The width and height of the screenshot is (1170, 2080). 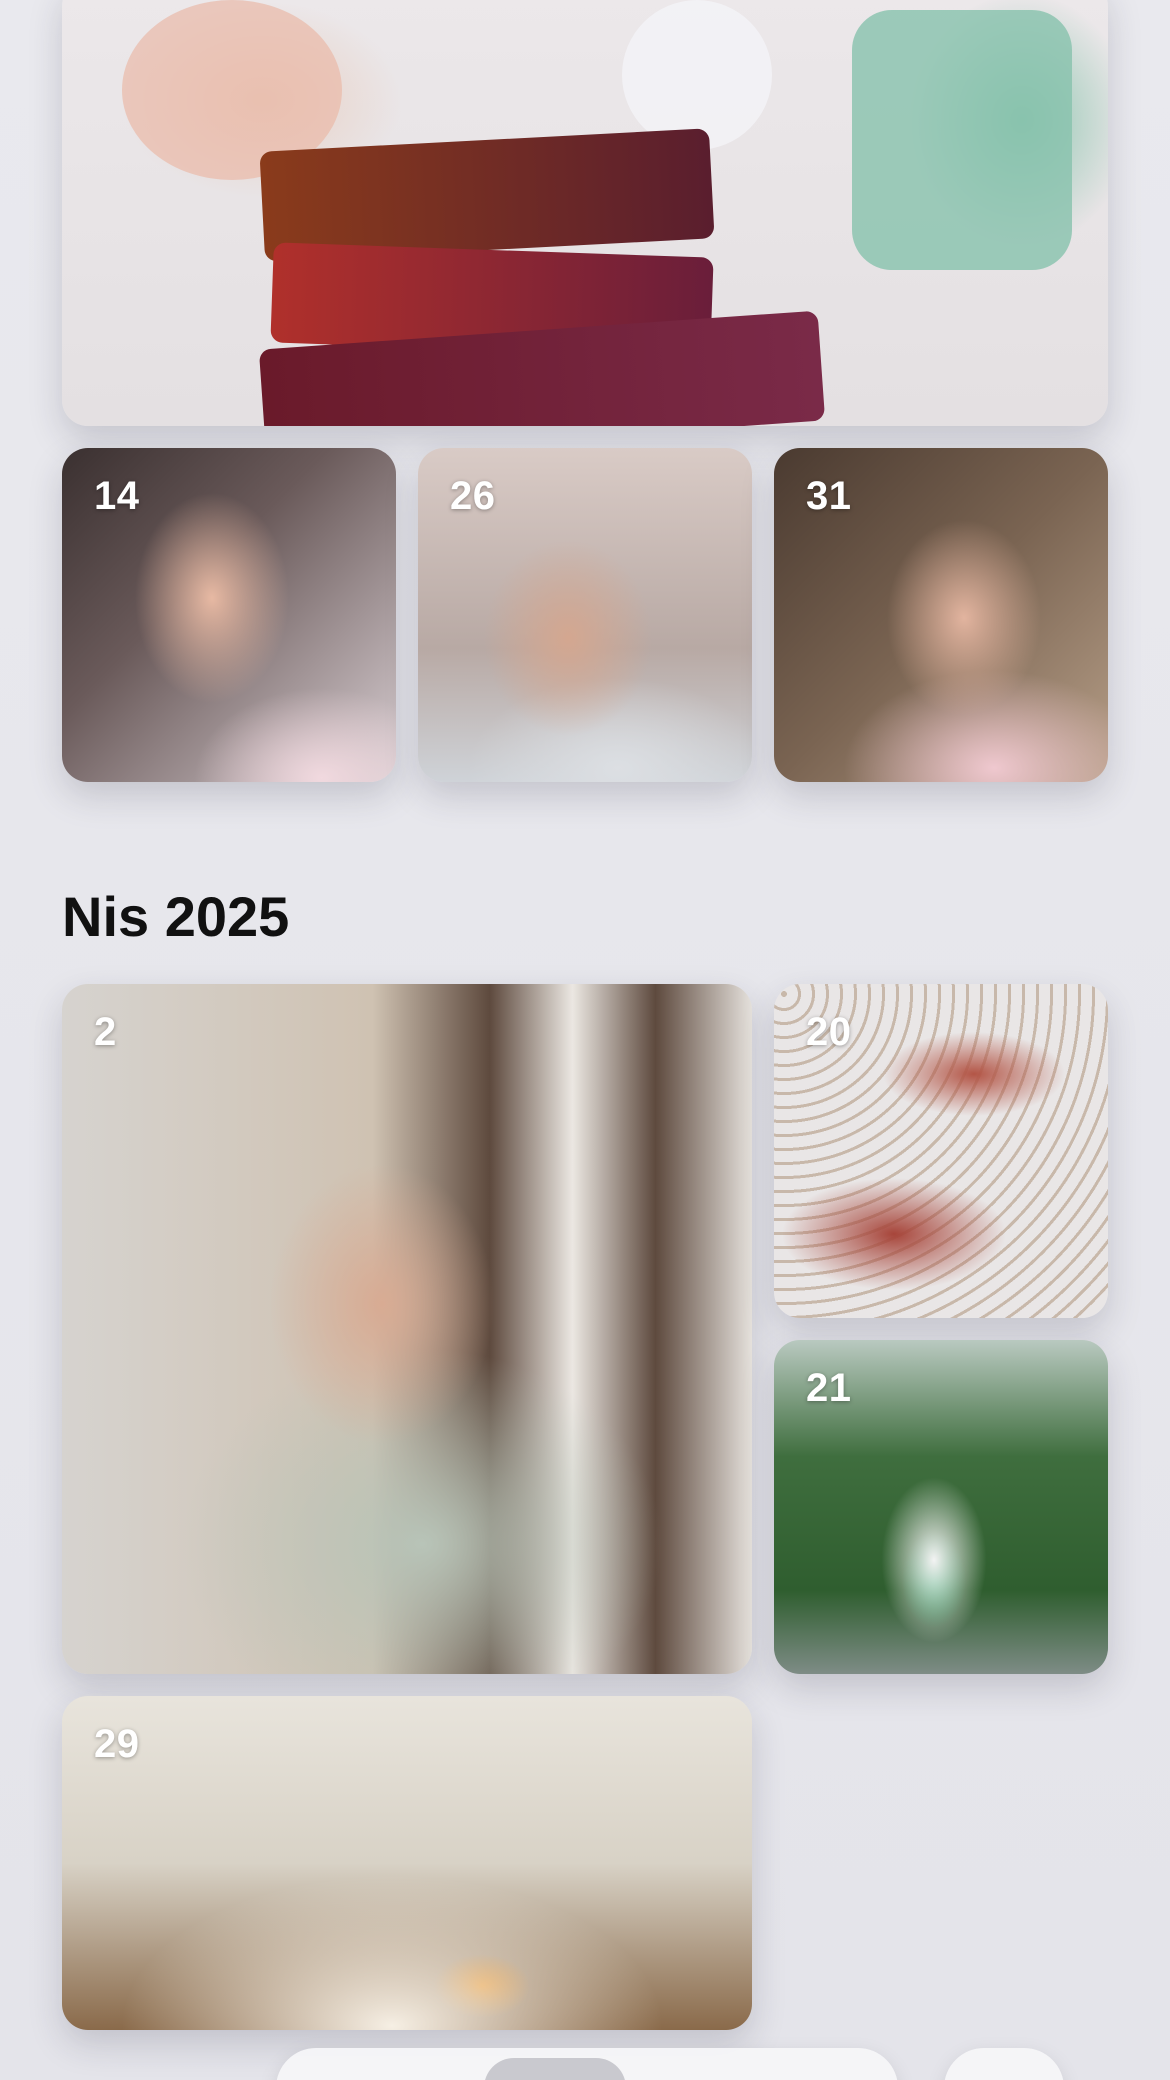 I want to click on day-label: 26, so click(x=473, y=496).